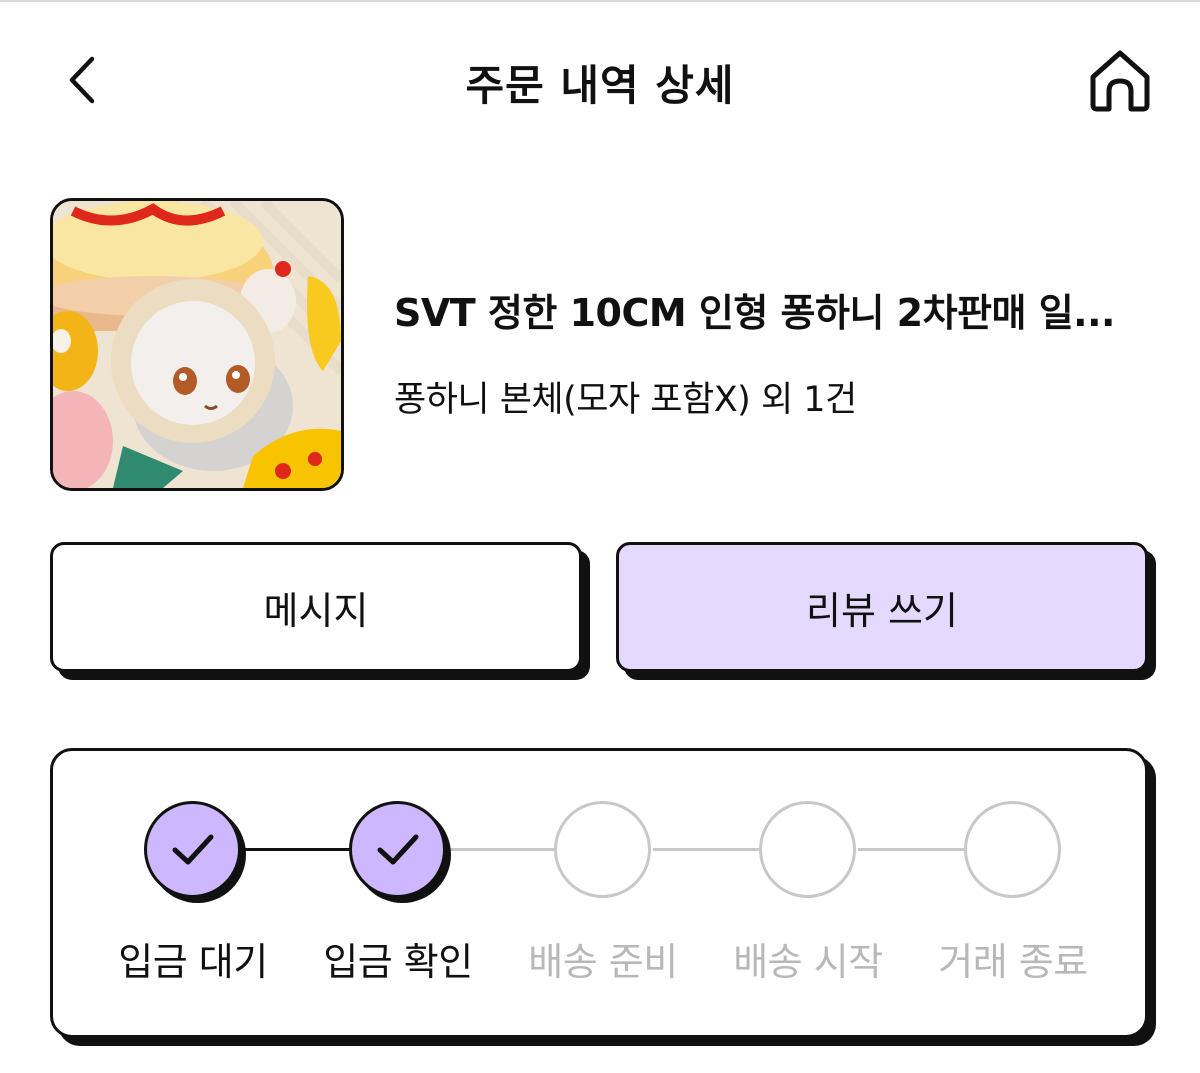 This screenshot has height=1073, width=1200. I want to click on home-button, so click(1120, 80).